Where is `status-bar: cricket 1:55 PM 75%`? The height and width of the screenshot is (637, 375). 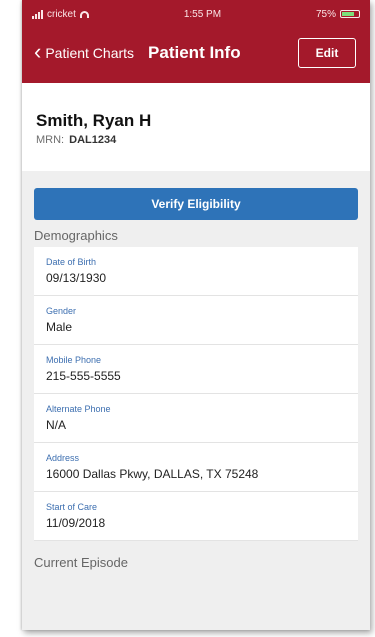 status-bar: cricket 1:55 PM 75% is located at coordinates (196, 14).